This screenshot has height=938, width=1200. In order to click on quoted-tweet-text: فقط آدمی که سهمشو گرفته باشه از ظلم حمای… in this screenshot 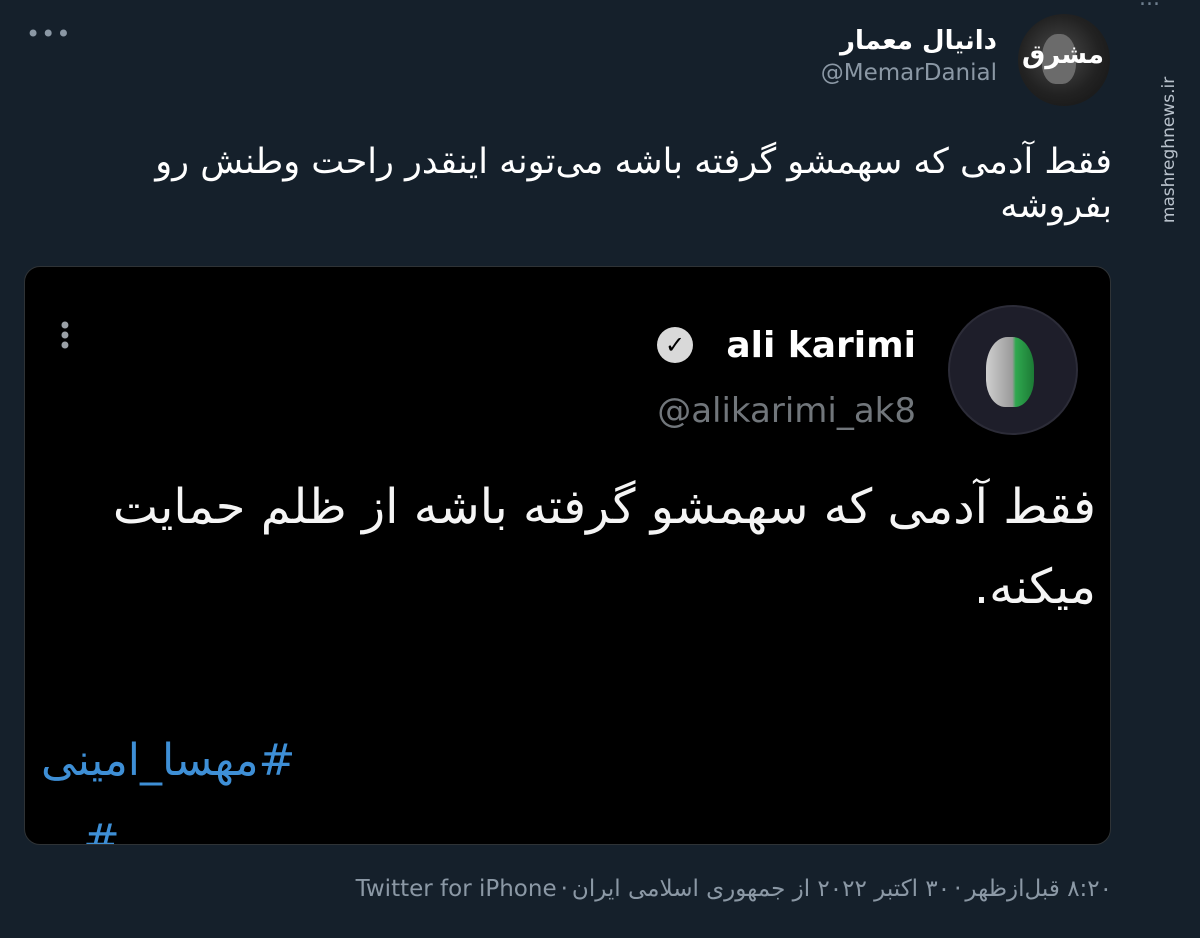, I will do `click(604, 547)`.